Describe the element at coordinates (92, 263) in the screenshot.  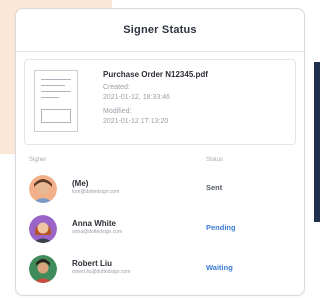
I see `signer-name: Robert Liu` at that location.